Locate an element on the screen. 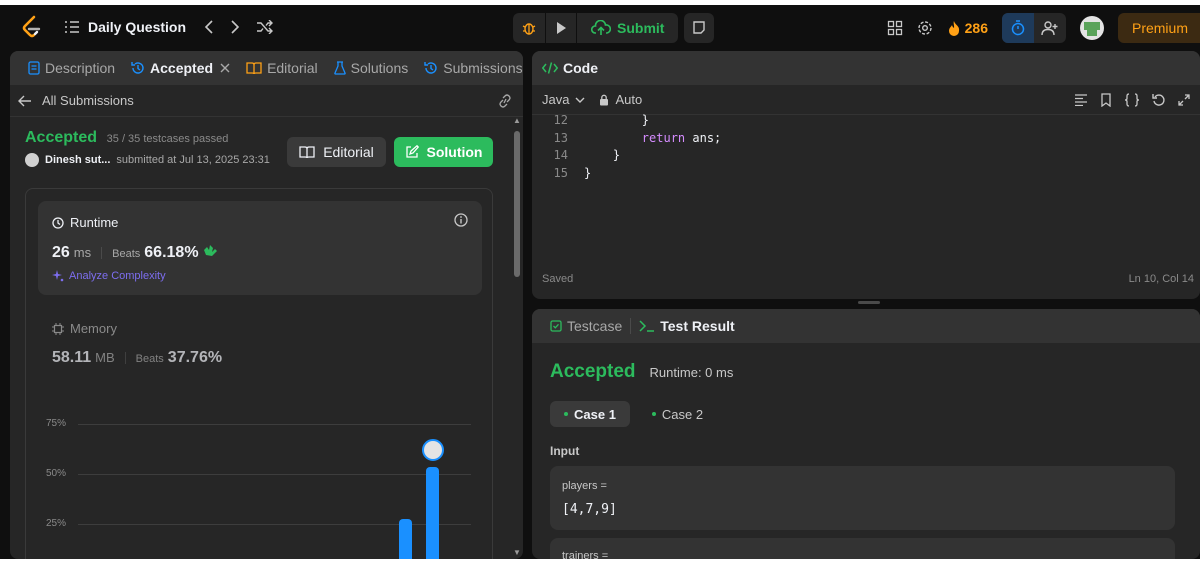 The width and height of the screenshot is (1200, 561). case-2-label: Case 2 is located at coordinates (682, 414).